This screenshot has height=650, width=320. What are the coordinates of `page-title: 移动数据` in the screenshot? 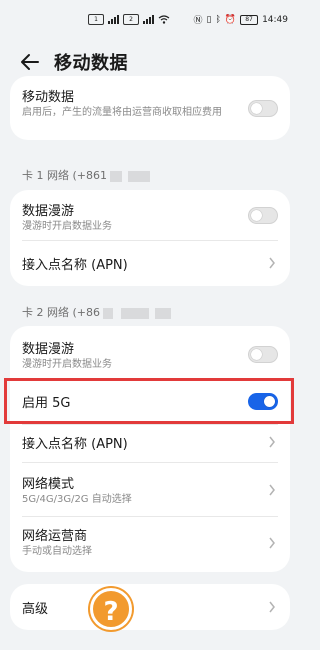 It's located at (91, 63).